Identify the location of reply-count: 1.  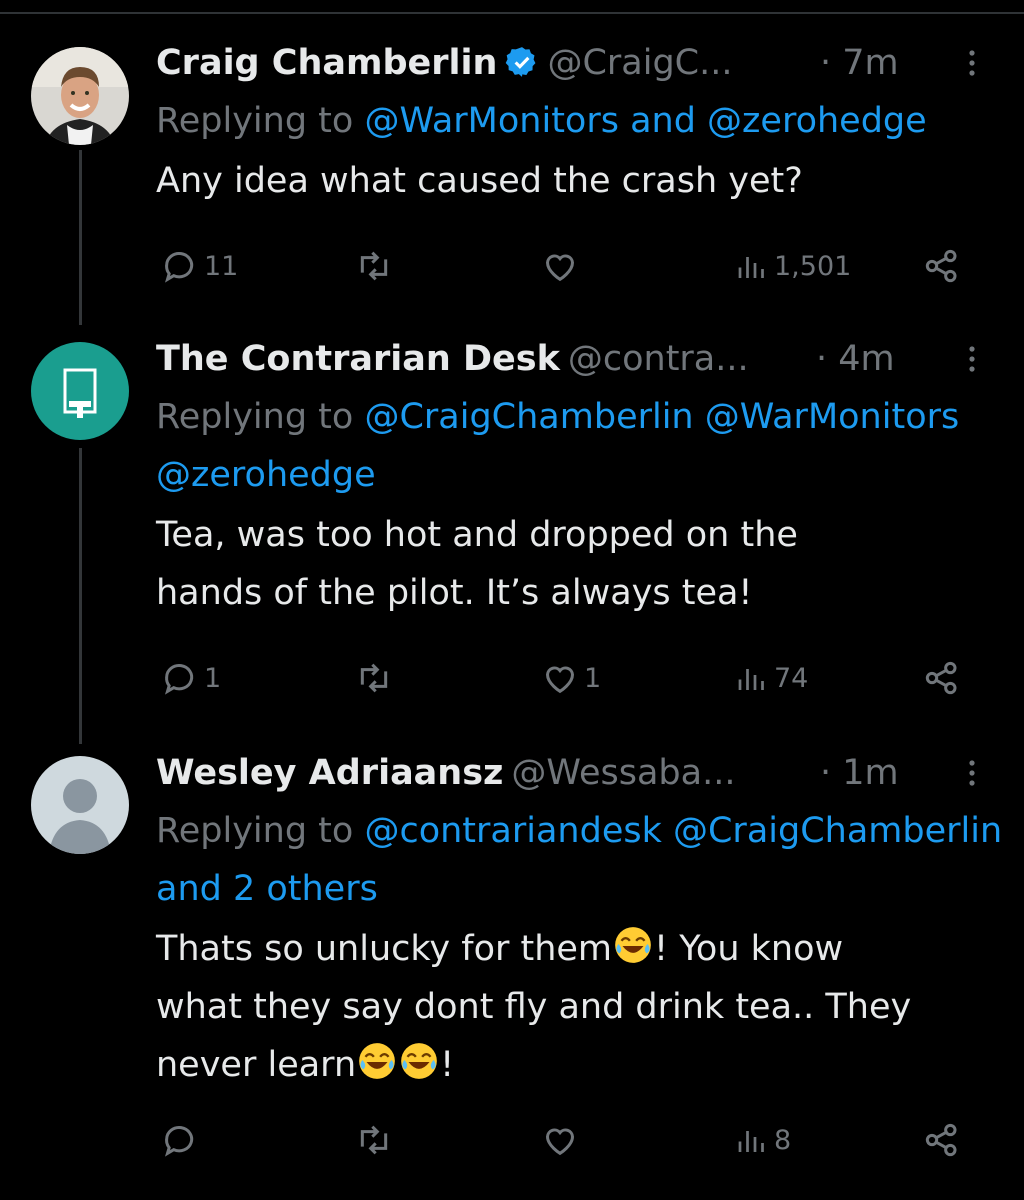
(213, 678).